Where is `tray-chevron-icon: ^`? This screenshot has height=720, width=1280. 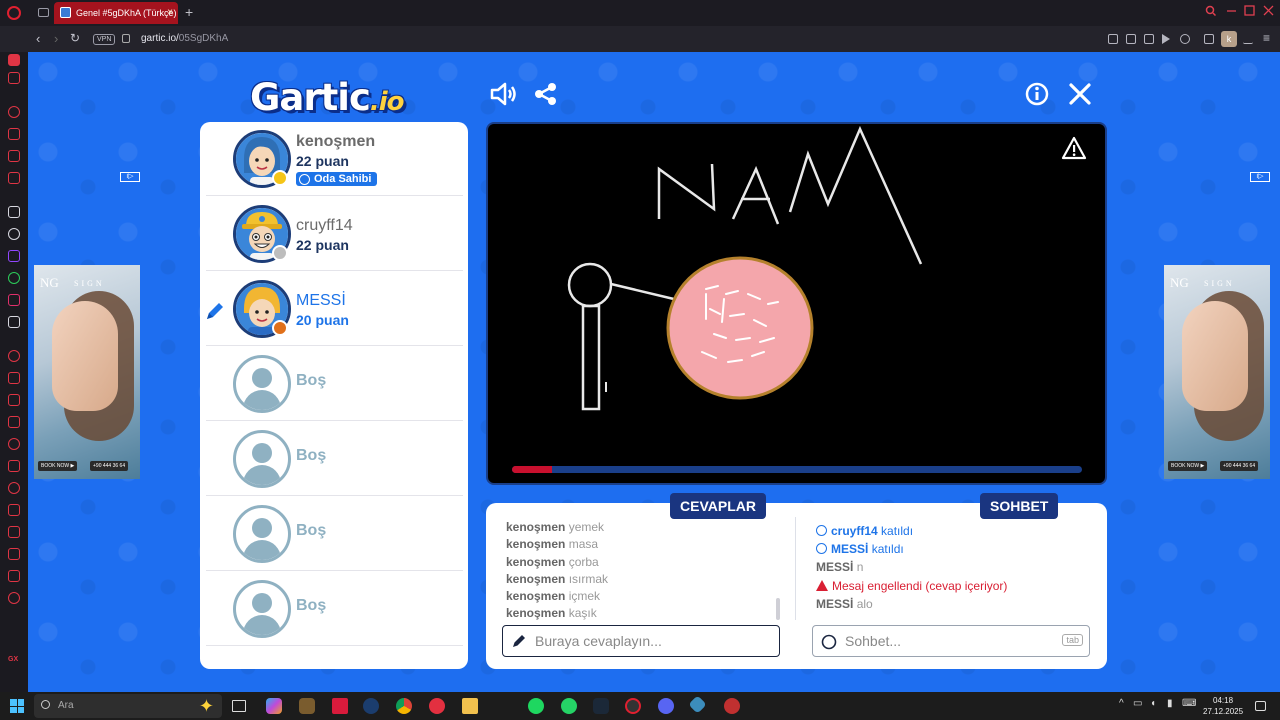 tray-chevron-icon: ^ is located at coordinates (1121, 703).